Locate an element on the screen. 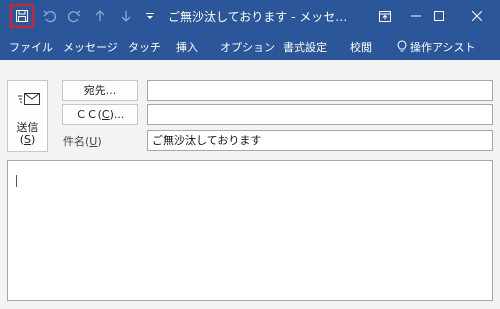  close-button is located at coordinates (477, 16).